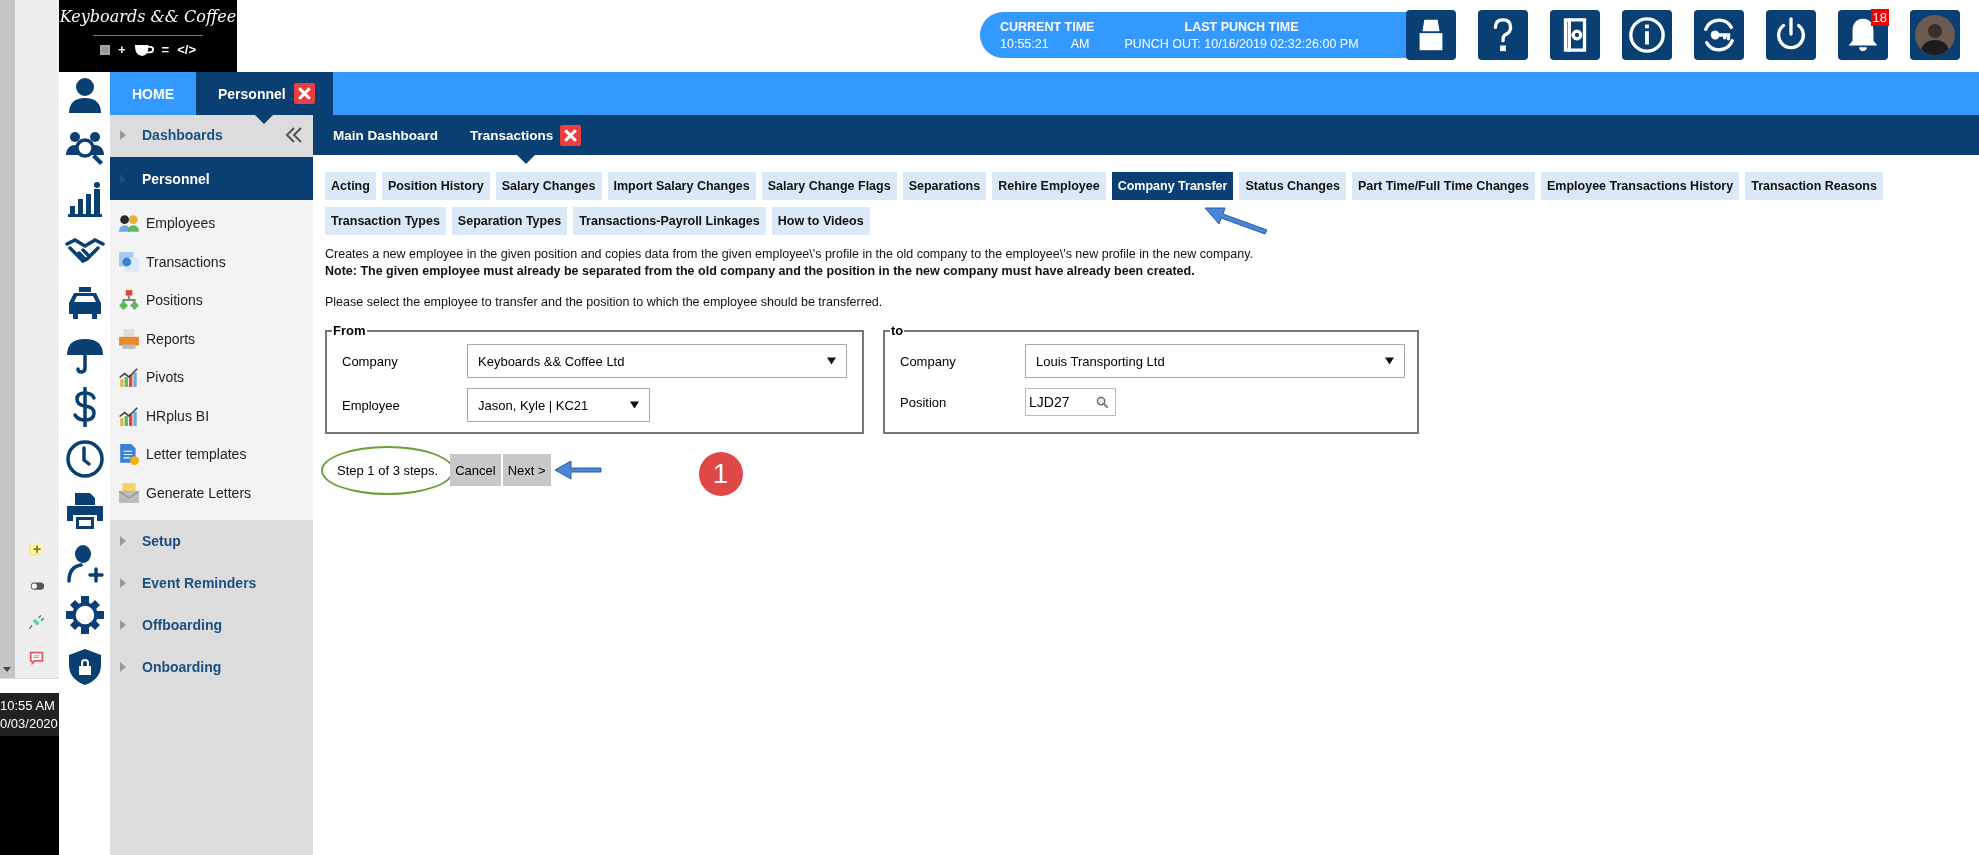 This screenshot has height=855, width=1979. Describe the element at coordinates (84, 511) in the screenshot. I see `printer-icon` at that location.